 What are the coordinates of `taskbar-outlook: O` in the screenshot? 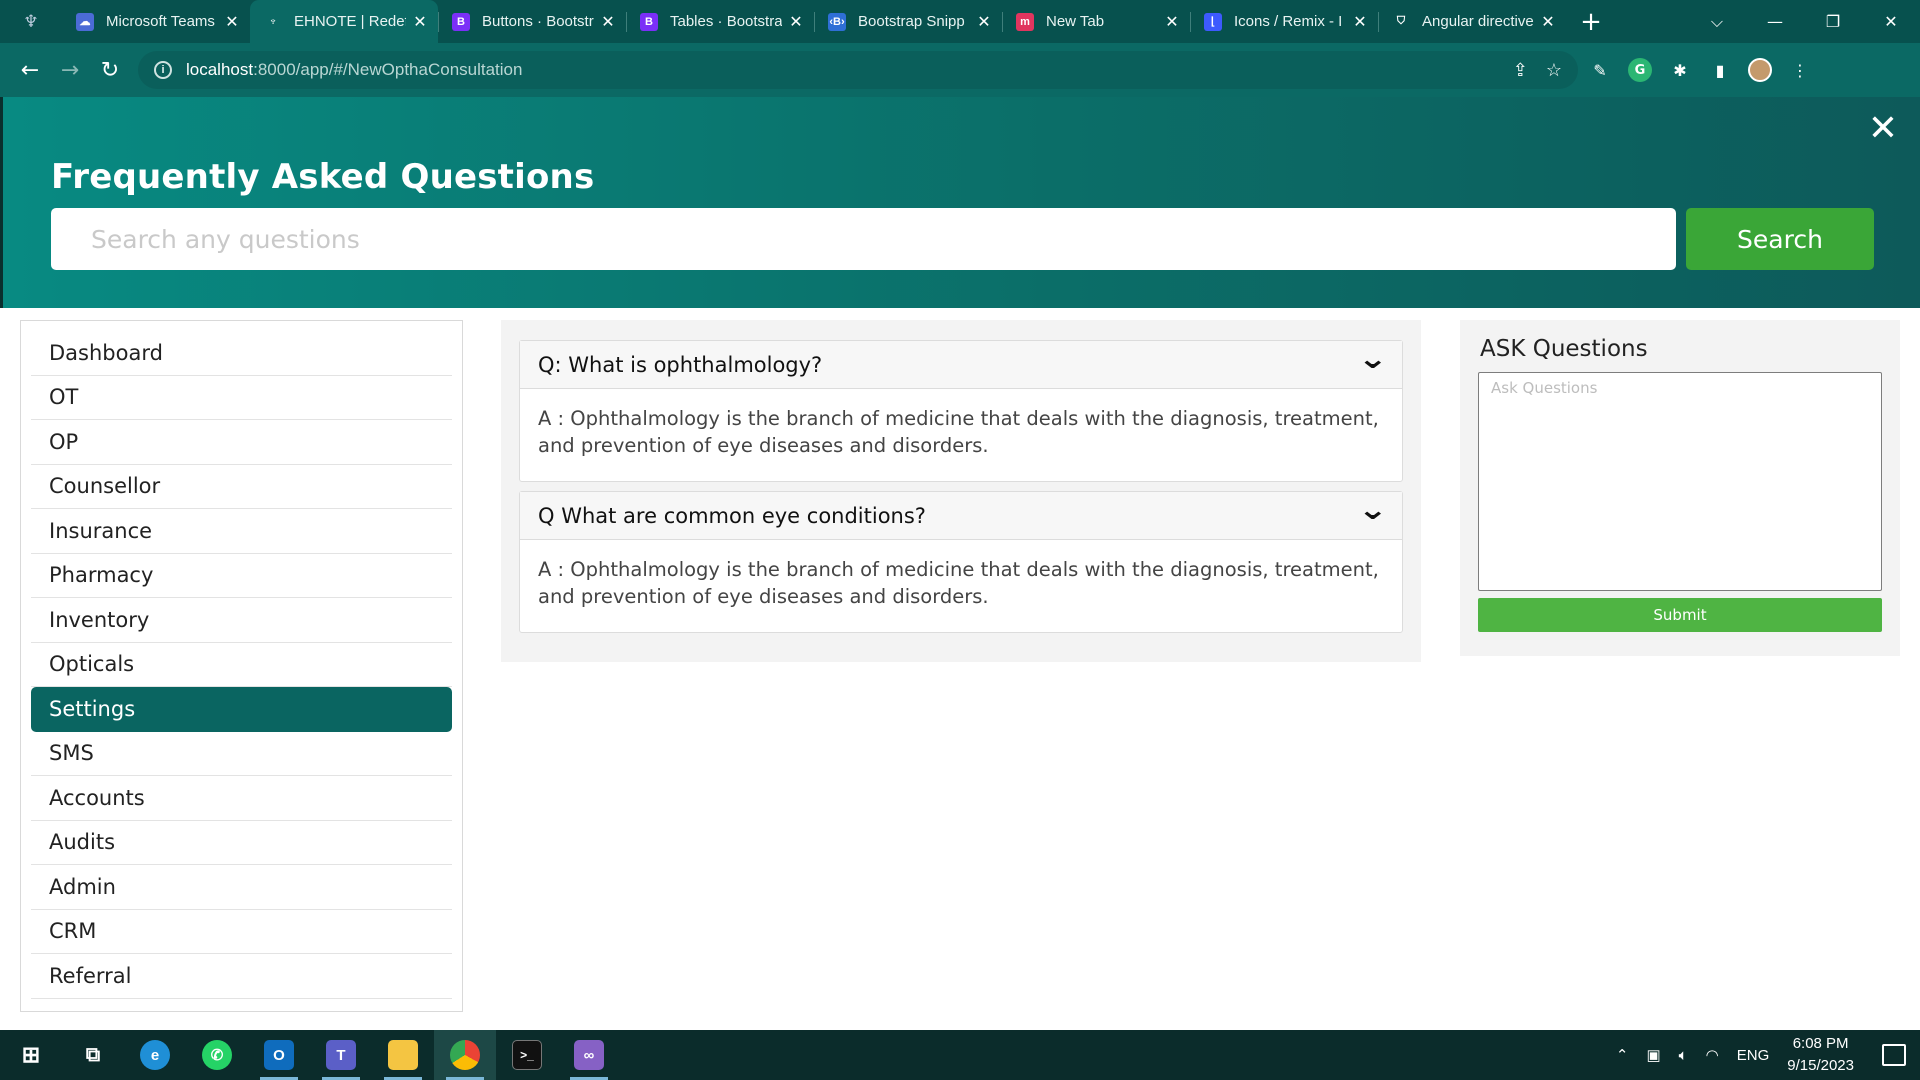 It's located at (279, 1055).